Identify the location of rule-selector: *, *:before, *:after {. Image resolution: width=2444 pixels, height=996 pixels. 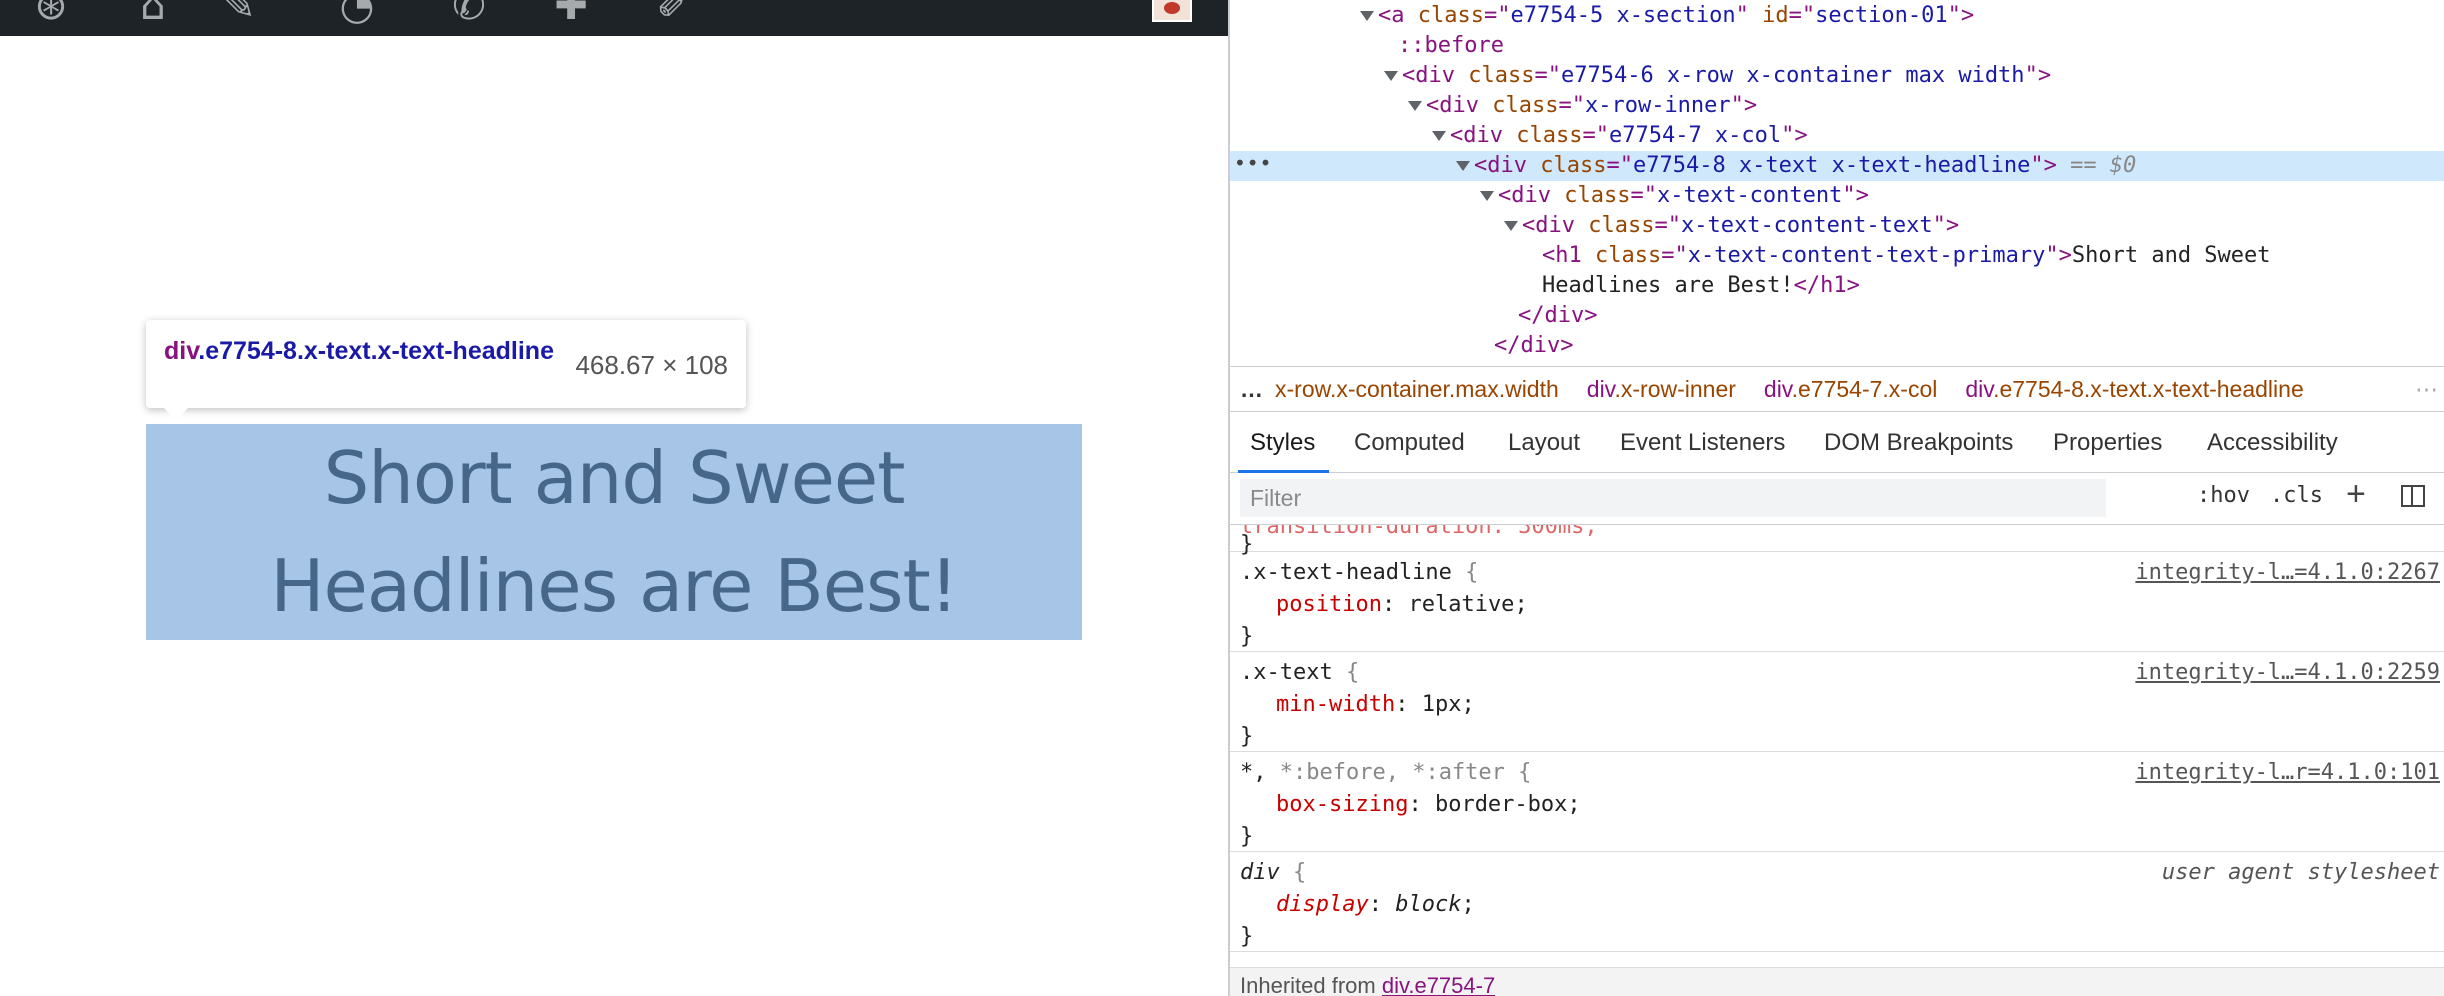
(1385, 773).